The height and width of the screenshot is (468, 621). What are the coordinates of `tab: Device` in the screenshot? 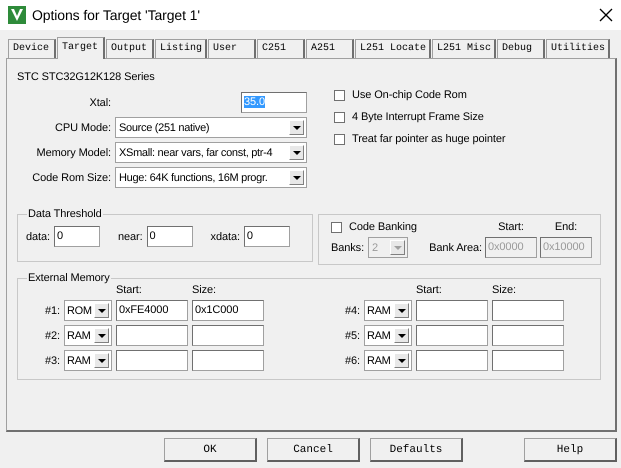 It's located at (32, 48).